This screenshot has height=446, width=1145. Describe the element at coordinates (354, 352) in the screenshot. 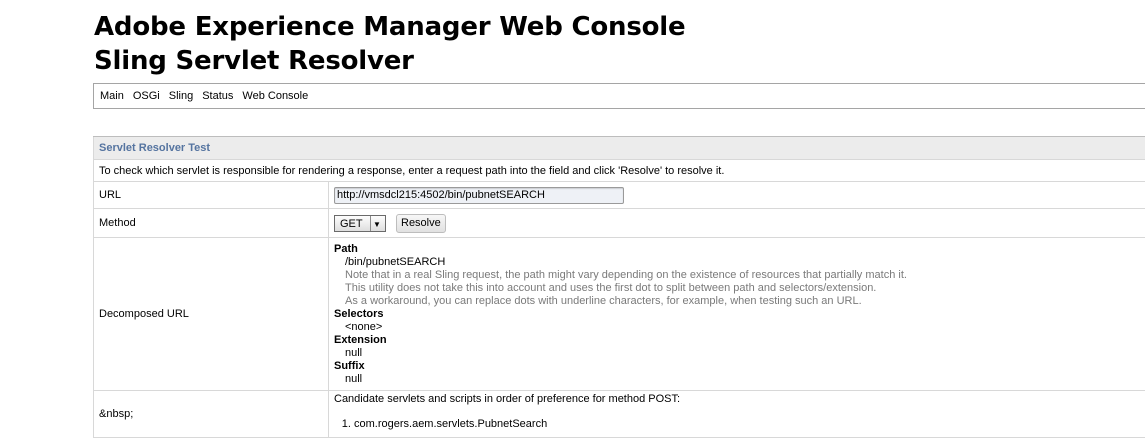

I see `extension-value: null` at that location.